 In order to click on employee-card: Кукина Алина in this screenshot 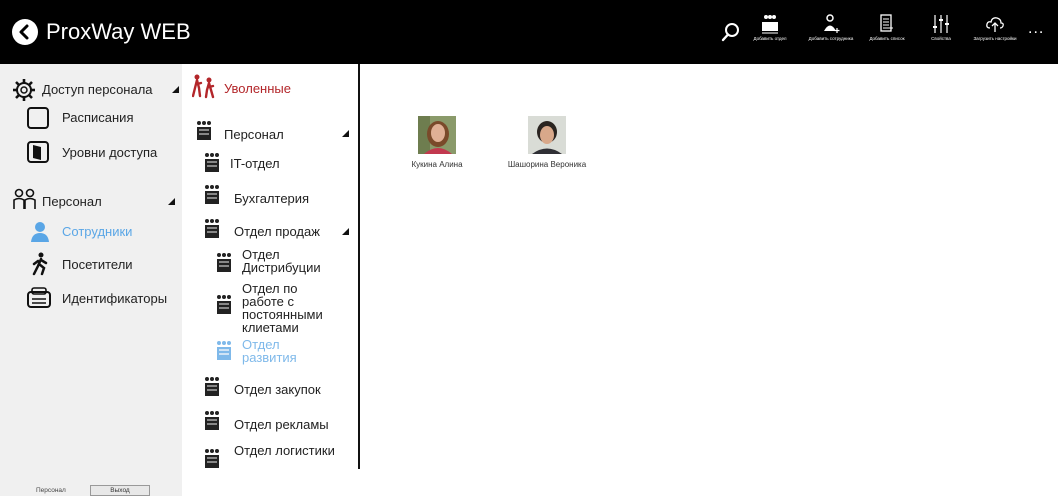, I will do `click(437, 142)`.